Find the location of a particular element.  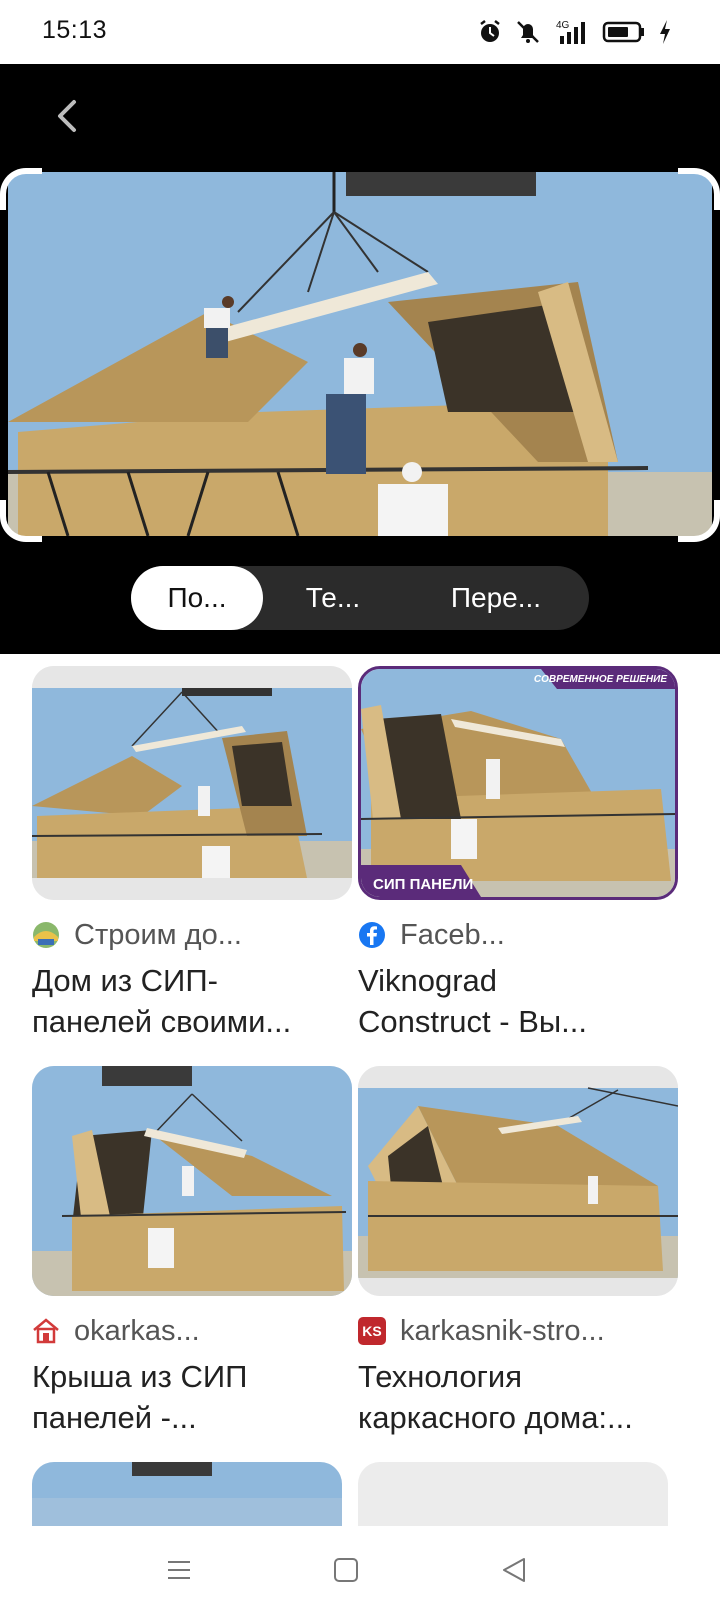

network-label: 4G is located at coordinates (563, 25).